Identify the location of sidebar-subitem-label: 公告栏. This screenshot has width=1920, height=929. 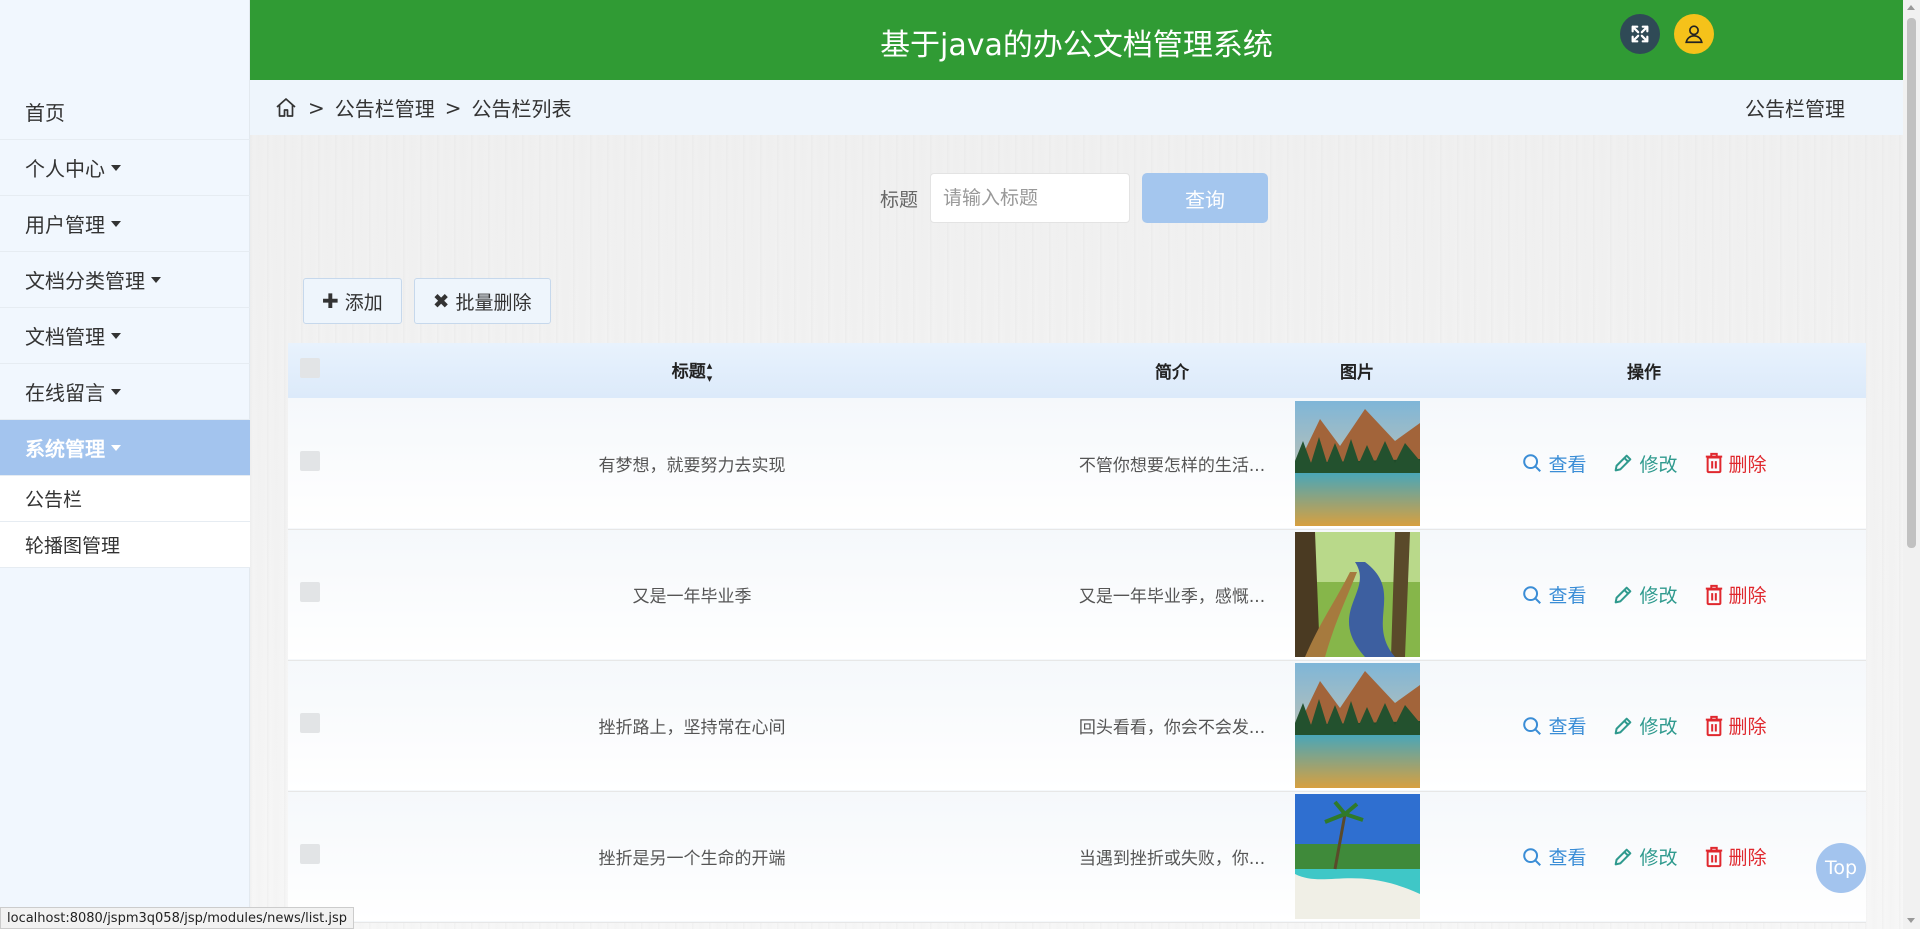
(54, 500).